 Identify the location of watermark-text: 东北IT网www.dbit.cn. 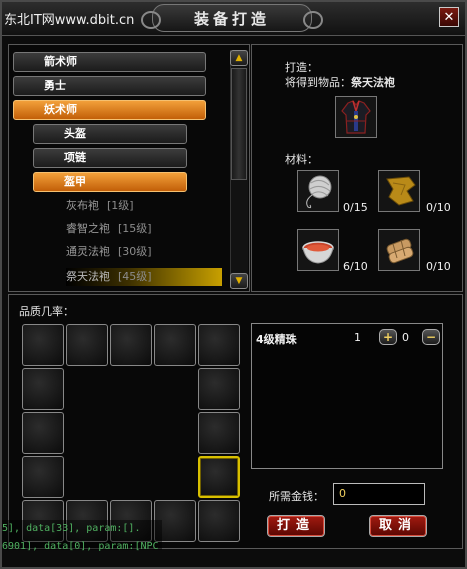
(69, 20).